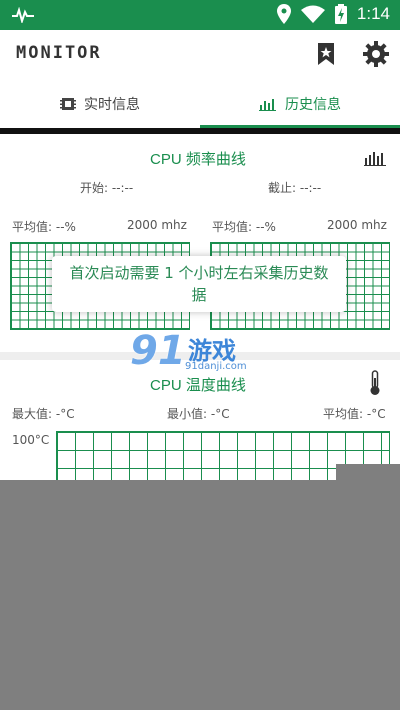  Describe the element at coordinates (267, 105) in the screenshot. I see `bar-chart-icon` at that location.